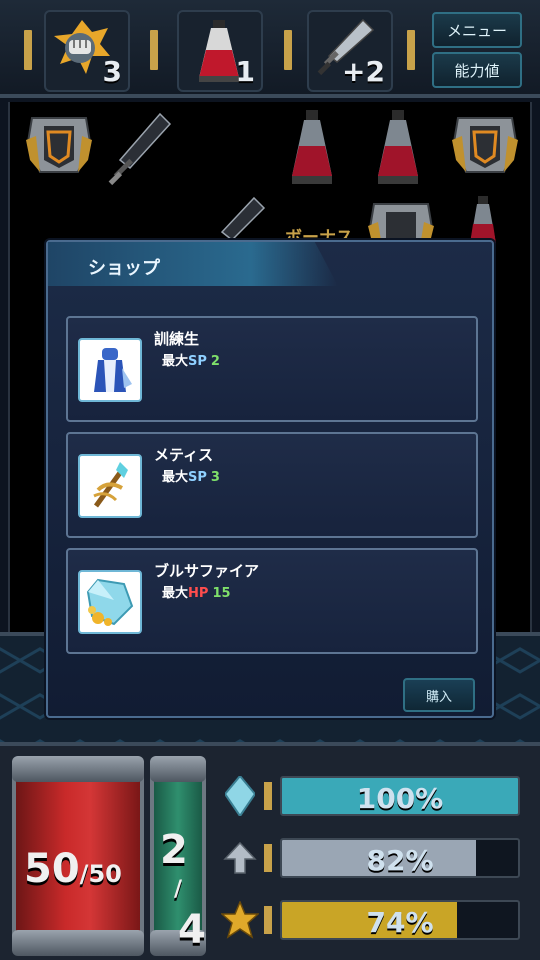 The width and height of the screenshot is (540, 960). What do you see at coordinates (110, 602) in the screenshot?
I see `blue-sapphire-icon` at bounding box center [110, 602].